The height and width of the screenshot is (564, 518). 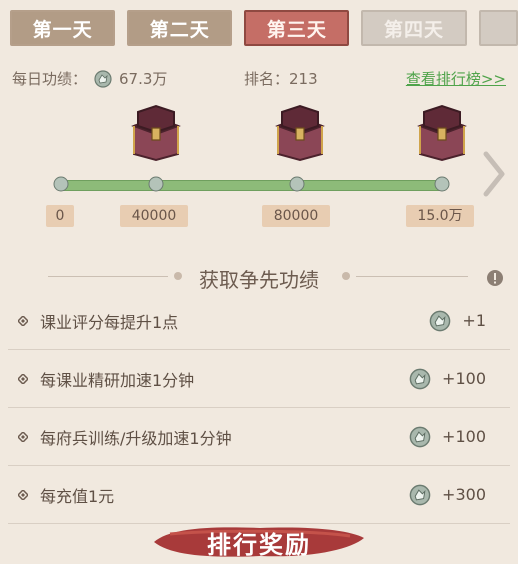 I want to click on reward-value: +1, so click(x=474, y=320).